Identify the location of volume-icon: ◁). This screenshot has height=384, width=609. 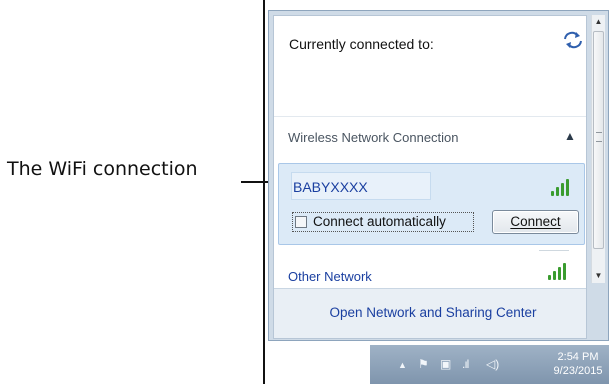
(492, 364).